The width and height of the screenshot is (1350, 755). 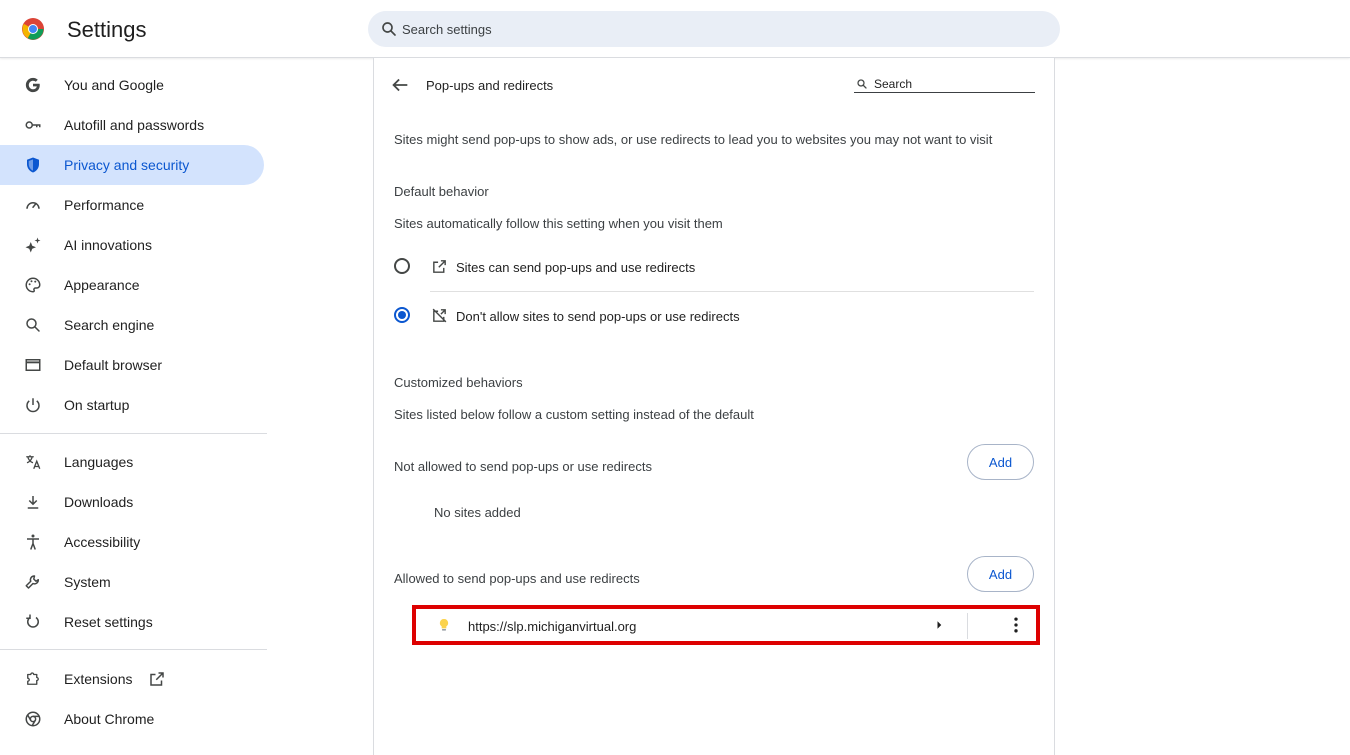 I want to click on power-icon, so click(x=33, y=405).